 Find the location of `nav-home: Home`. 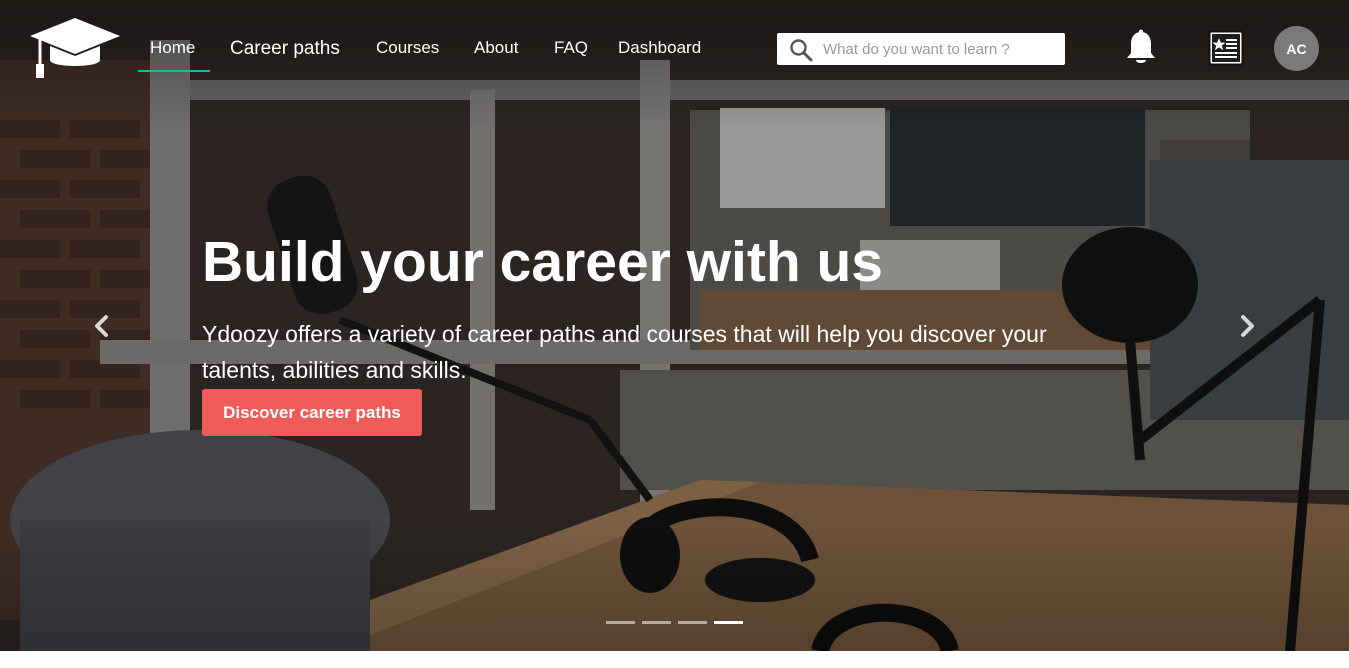

nav-home: Home is located at coordinates (172, 48).